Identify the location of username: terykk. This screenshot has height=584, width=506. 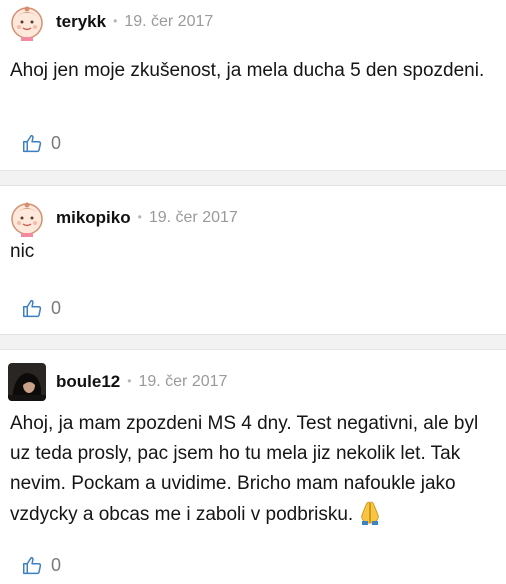
(81, 22).